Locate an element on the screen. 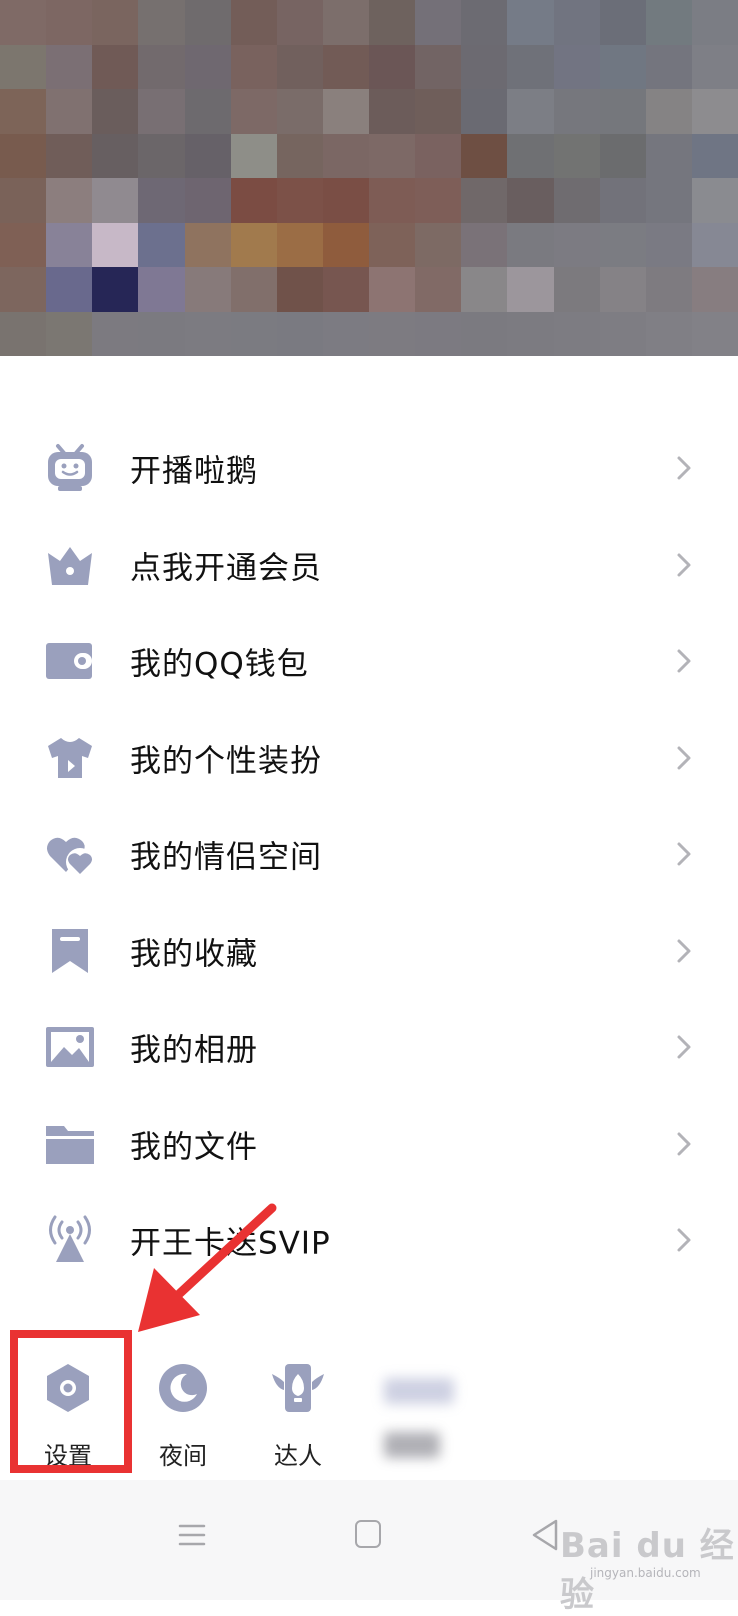 The width and height of the screenshot is (738, 1616). menu-item-label: 我的个性装扮 is located at coordinates (226, 761).